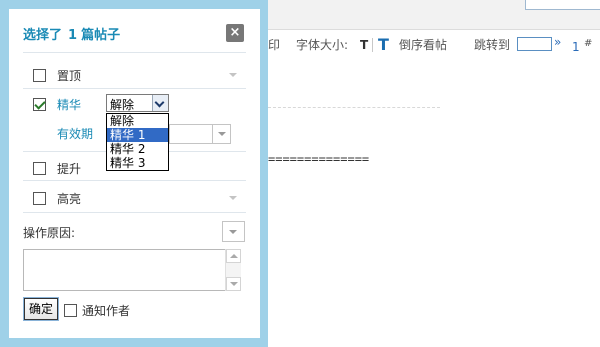 Image resolution: width=600 pixels, height=347 pixels. Describe the element at coordinates (588, 44) in the screenshot. I see `post-anchor: #` at that location.